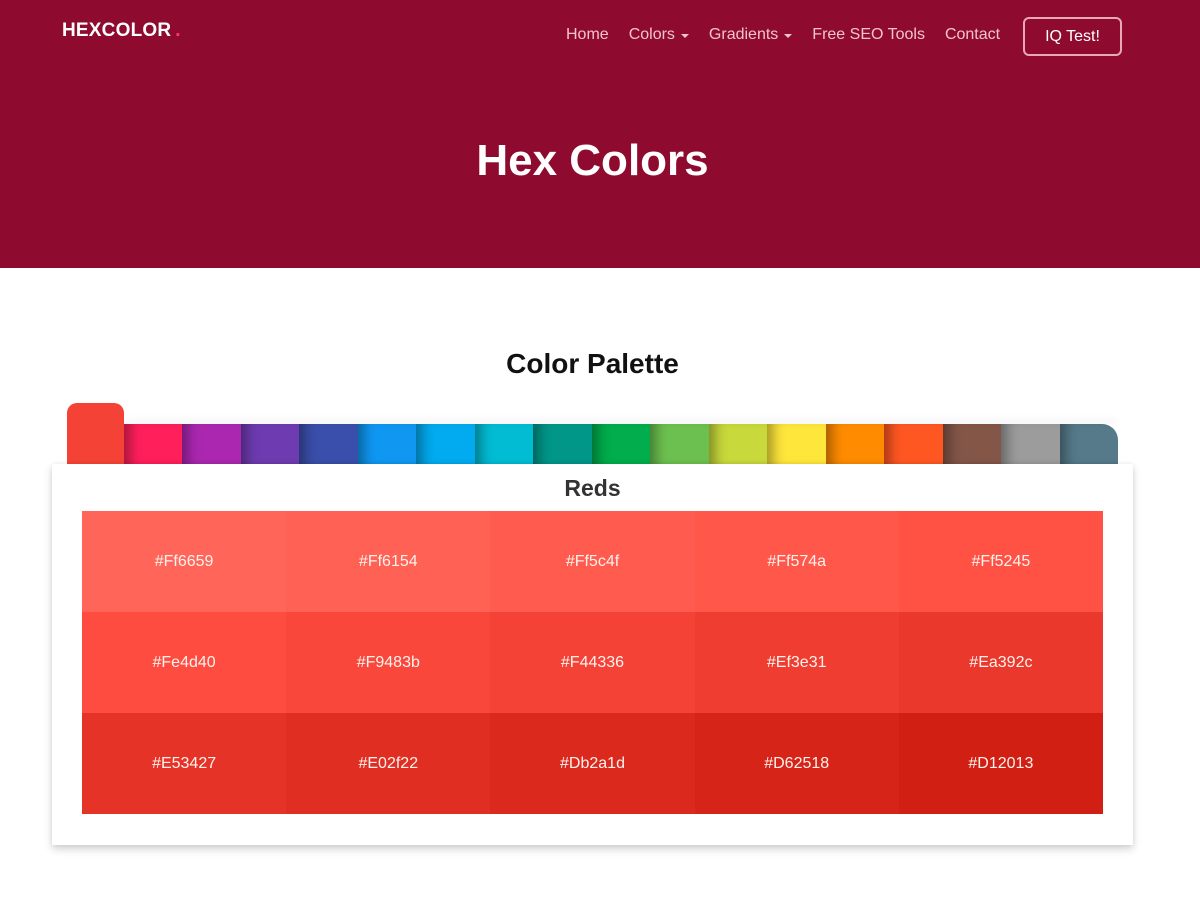  I want to click on color-family-tabs, so click(593, 433).